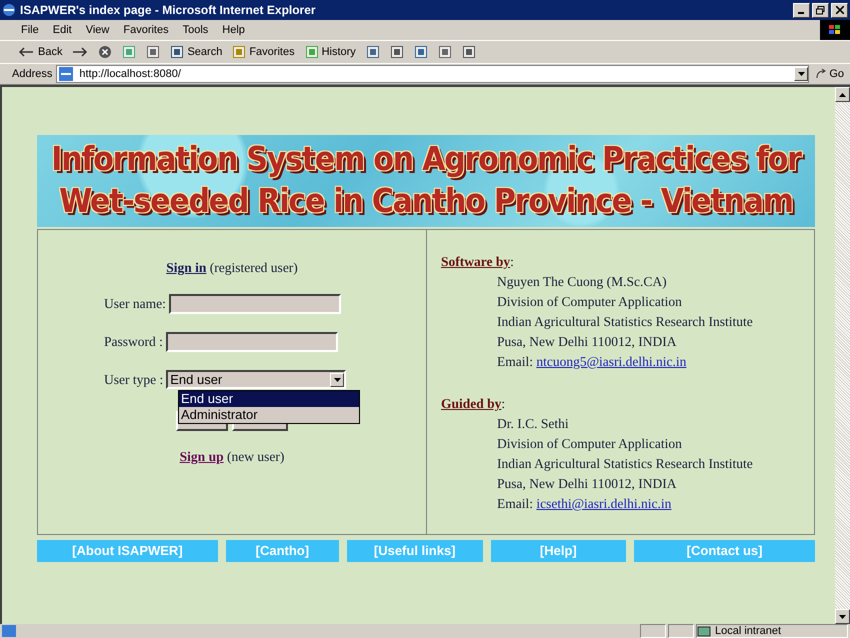 This screenshot has width=850, height=638. Describe the element at coordinates (134, 380) in the screenshot. I see `field-label: User type :` at that location.